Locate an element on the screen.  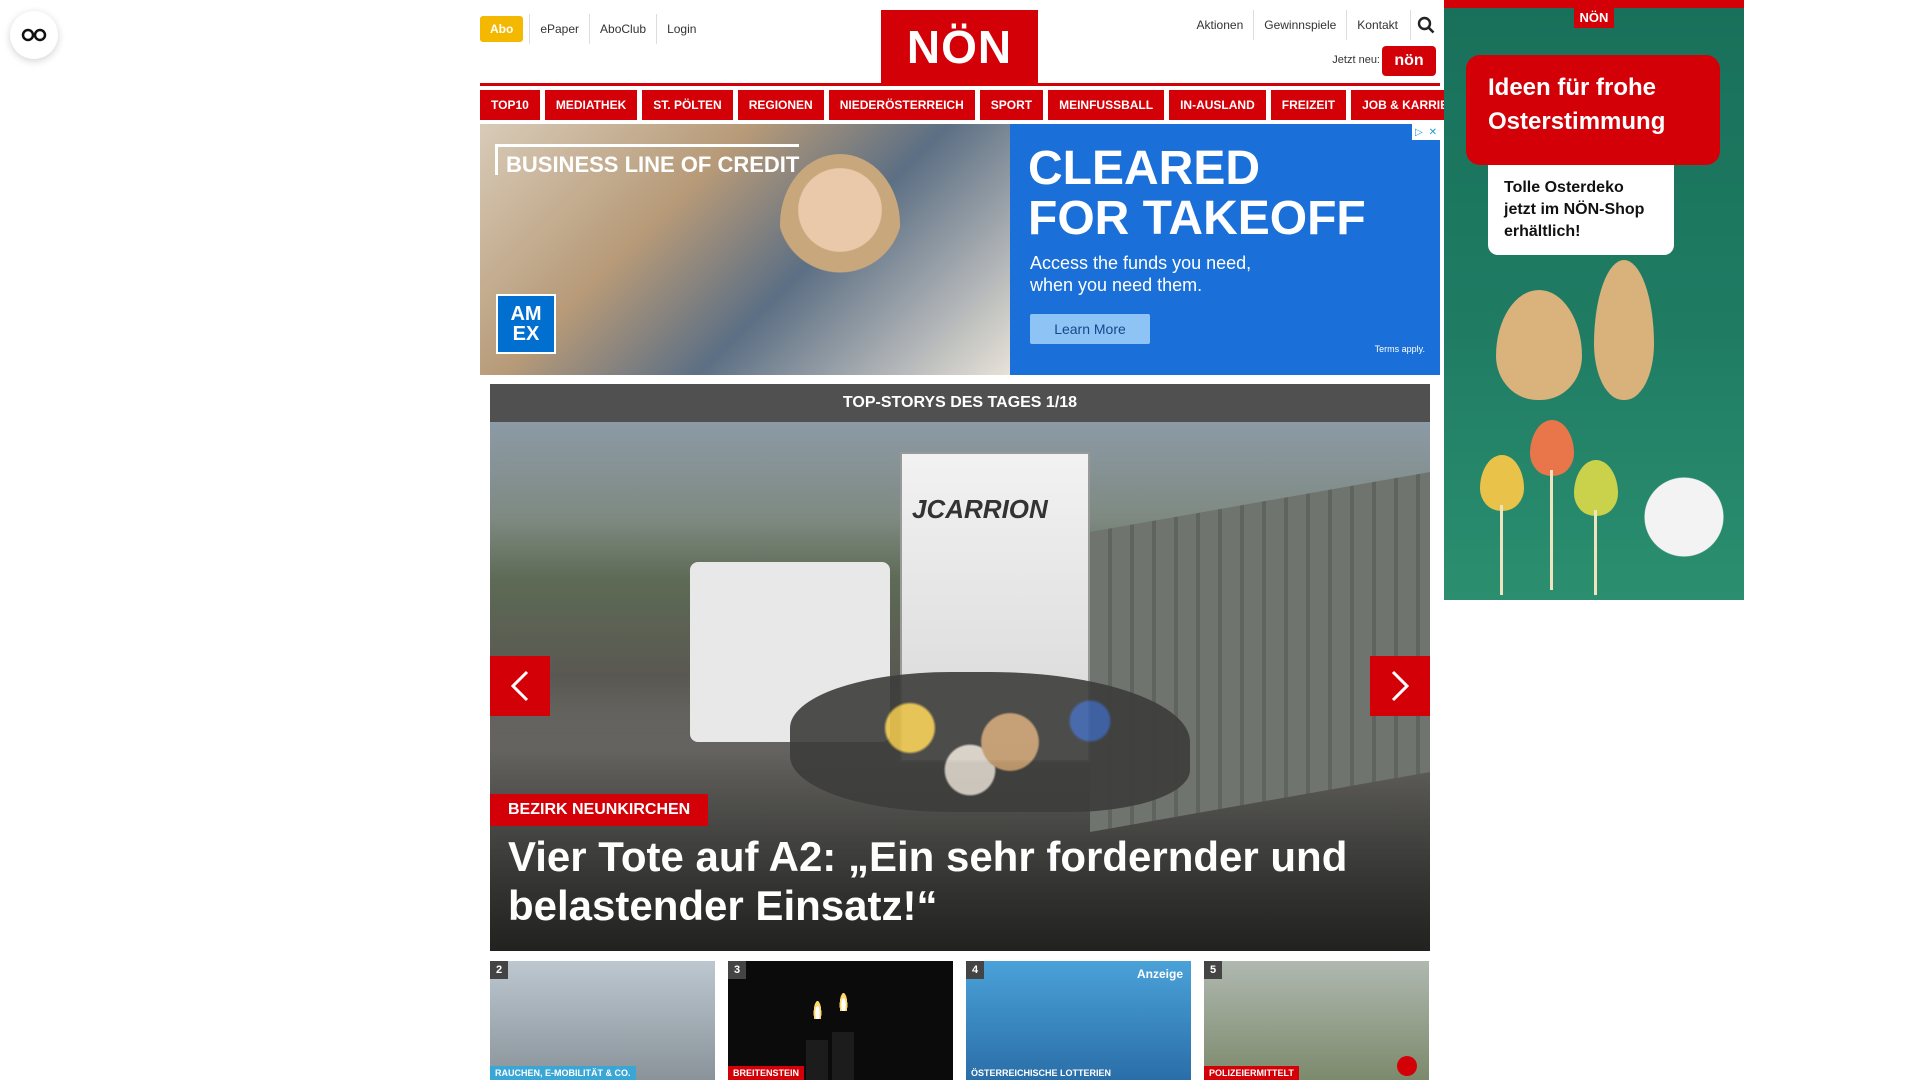
gewinnspiele-link: Gewinnspiele is located at coordinates (1299, 25).